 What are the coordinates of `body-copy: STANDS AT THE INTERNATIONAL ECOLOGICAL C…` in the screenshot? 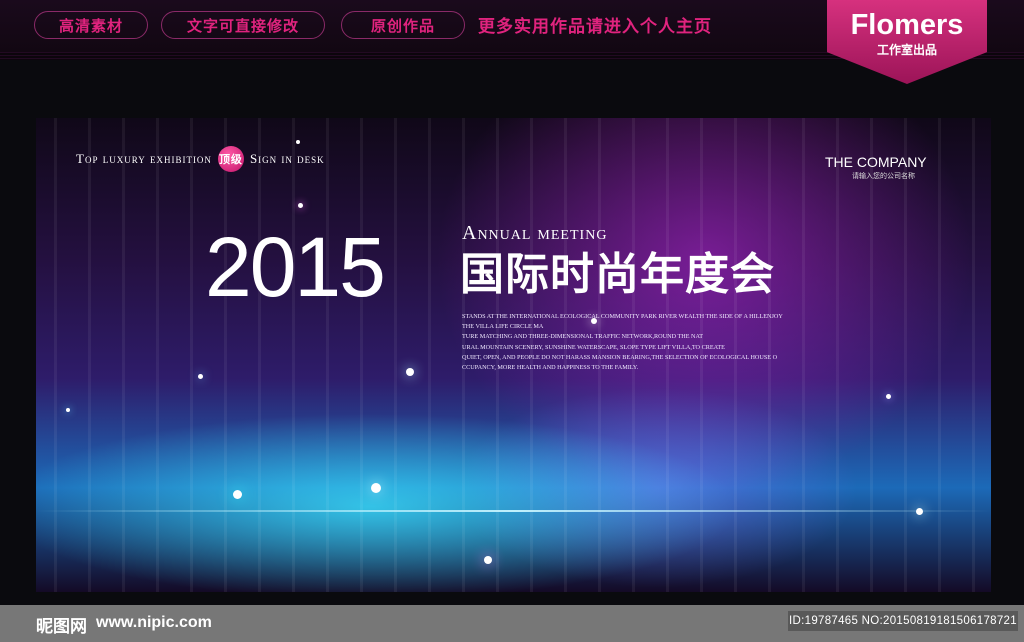 It's located at (642, 342).